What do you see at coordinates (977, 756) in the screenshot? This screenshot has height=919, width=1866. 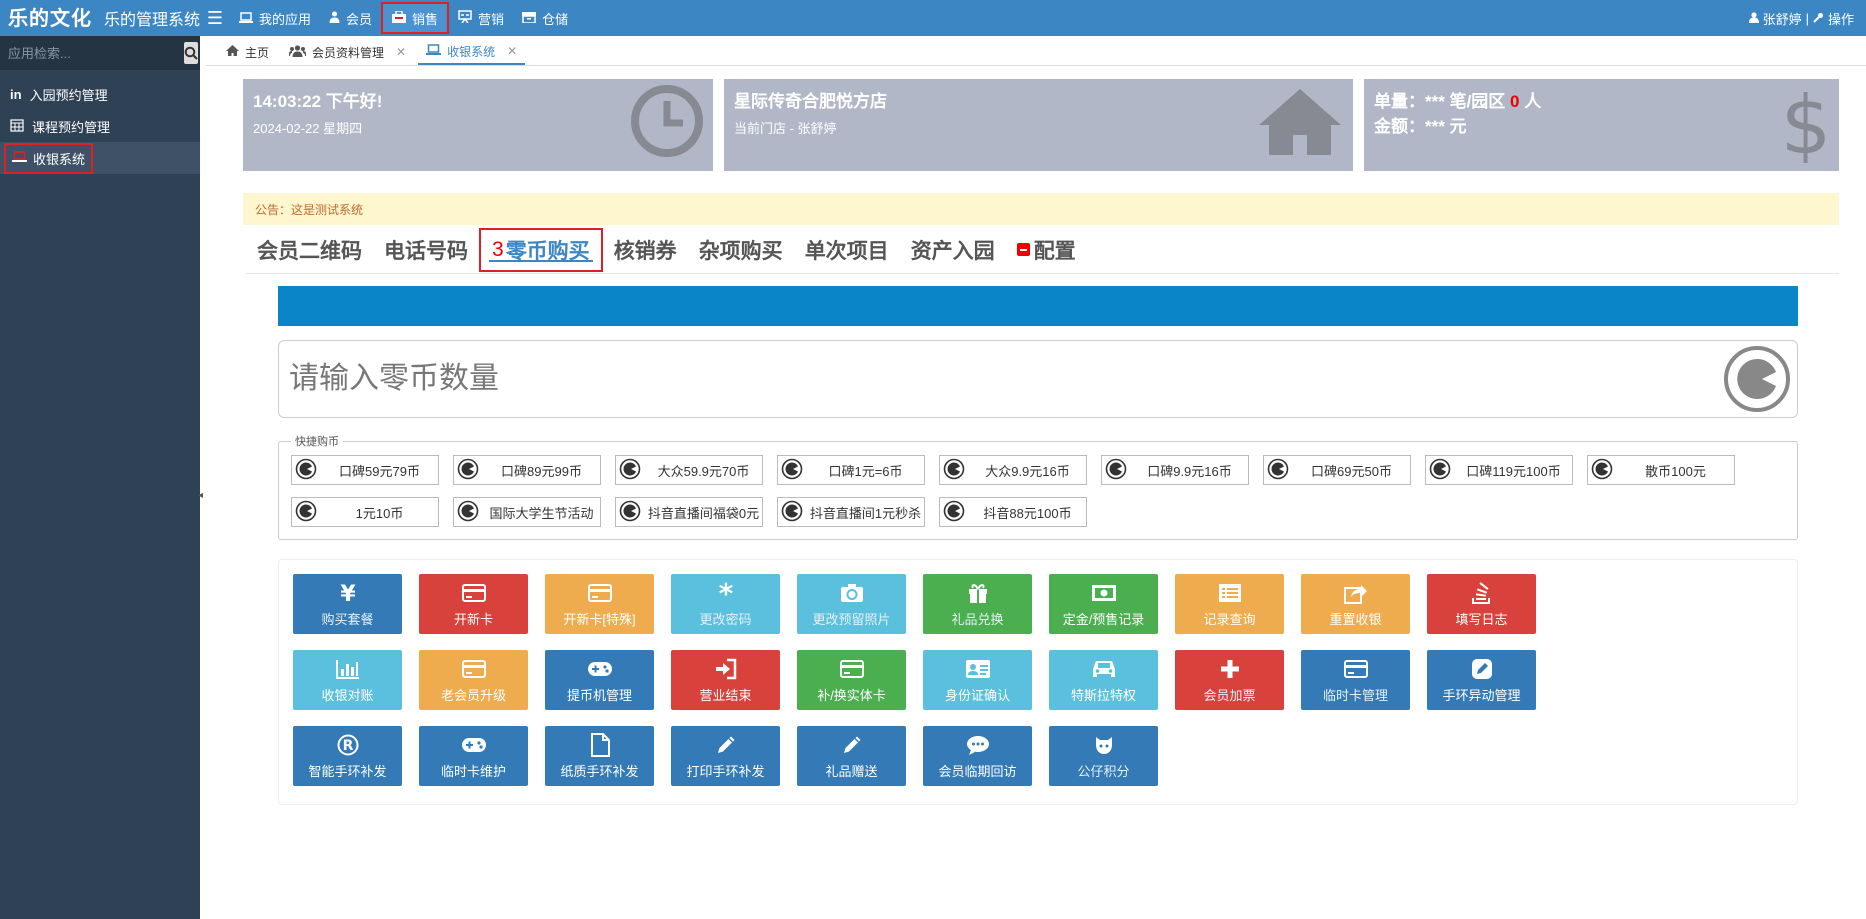 I see `action-button-25: 会员临期回访` at bounding box center [977, 756].